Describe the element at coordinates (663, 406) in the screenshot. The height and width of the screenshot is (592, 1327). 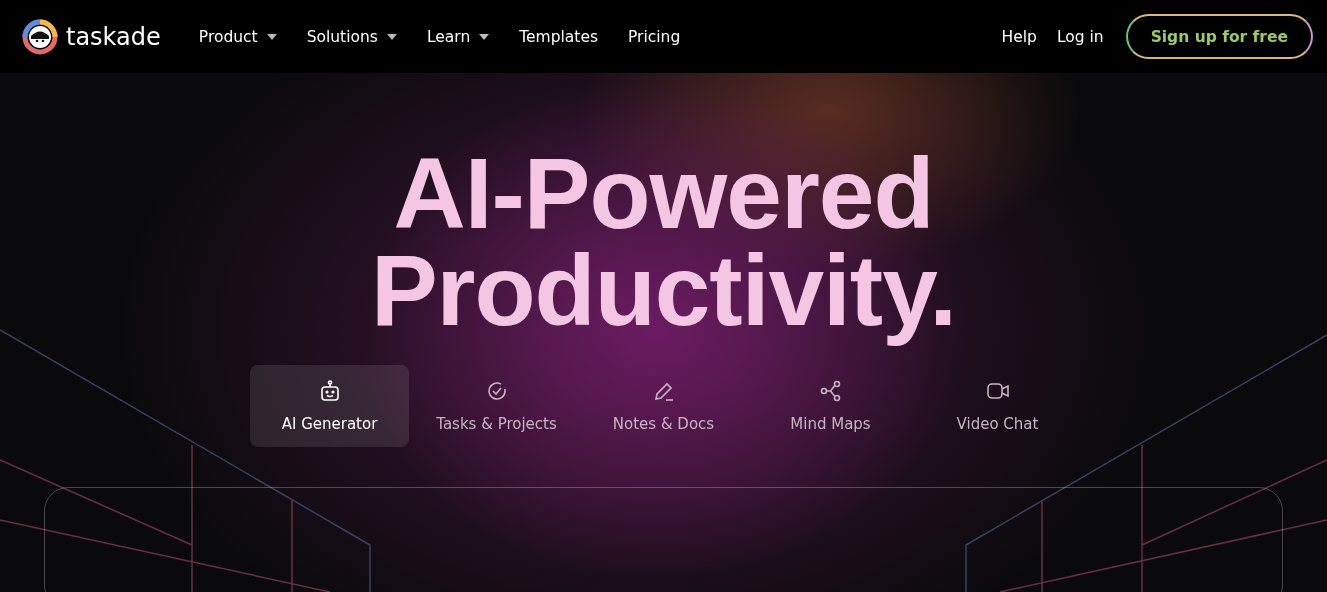
I see `feature-tab: Notes & Docs` at that location.